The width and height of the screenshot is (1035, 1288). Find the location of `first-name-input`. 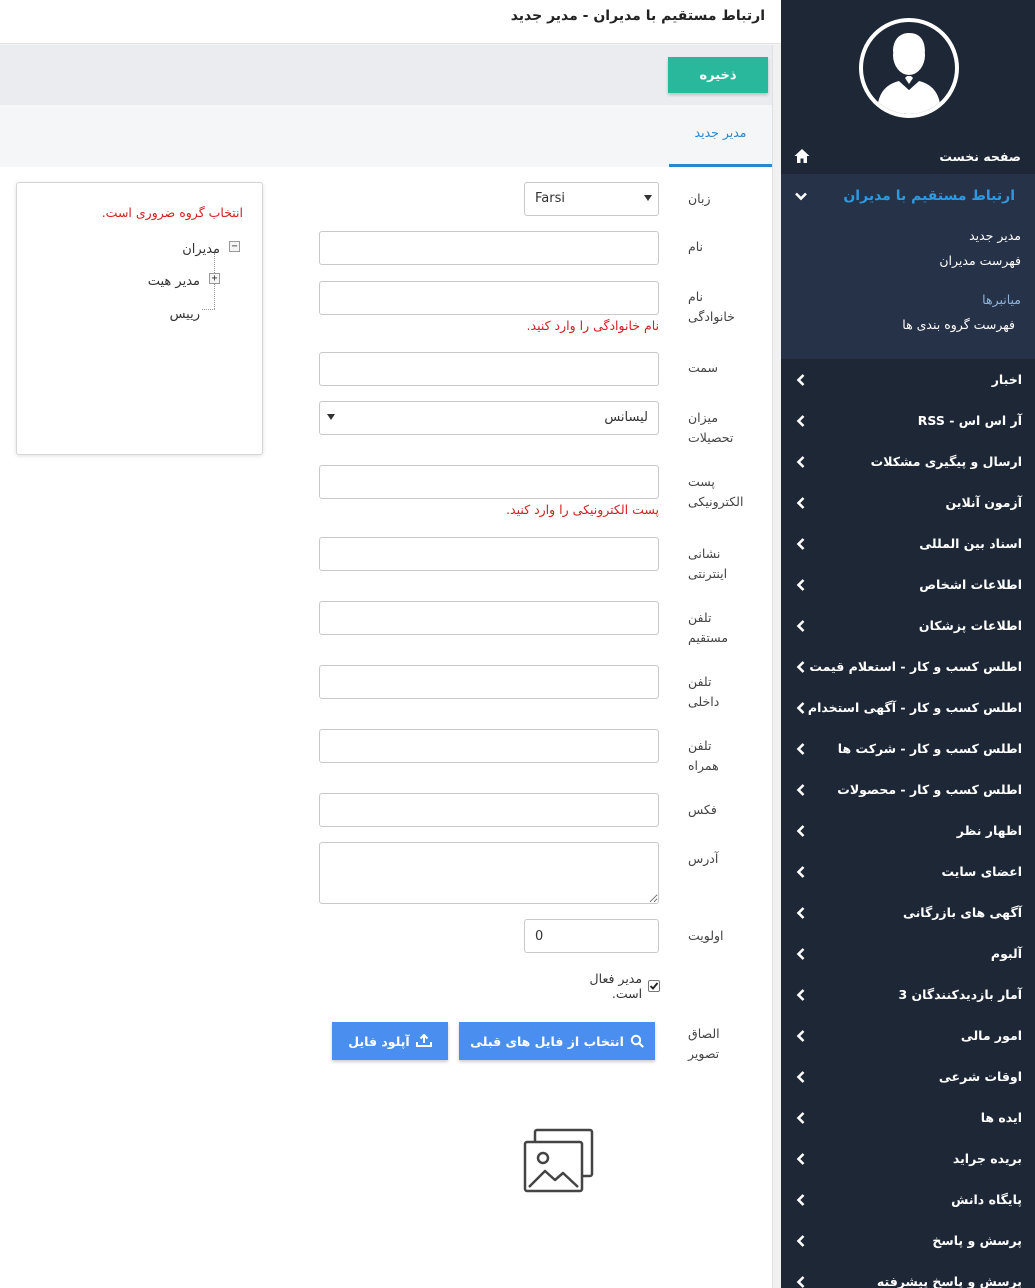

first-name-input is located at coordinates (489, 248).